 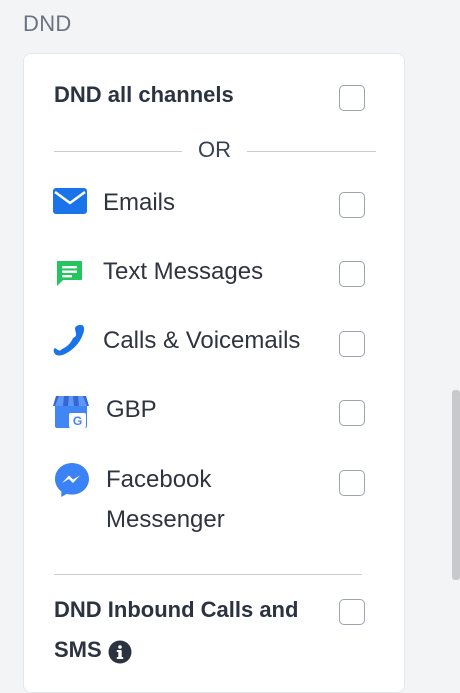 I want to click on dnd-inbound-label: DND Inbound Calls and SMS, so click(x=194, y=630).